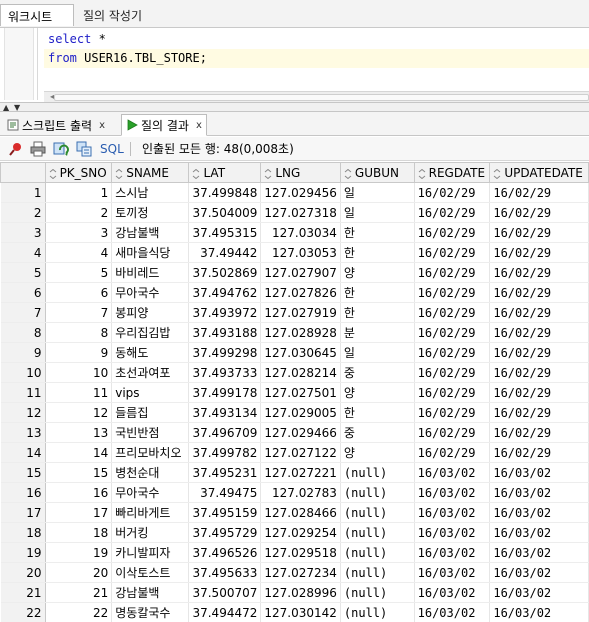 Image resolution: width=589 pixels, height=622 pixels. I want to click on cell-lng: 127.028928, so click(300, 332).